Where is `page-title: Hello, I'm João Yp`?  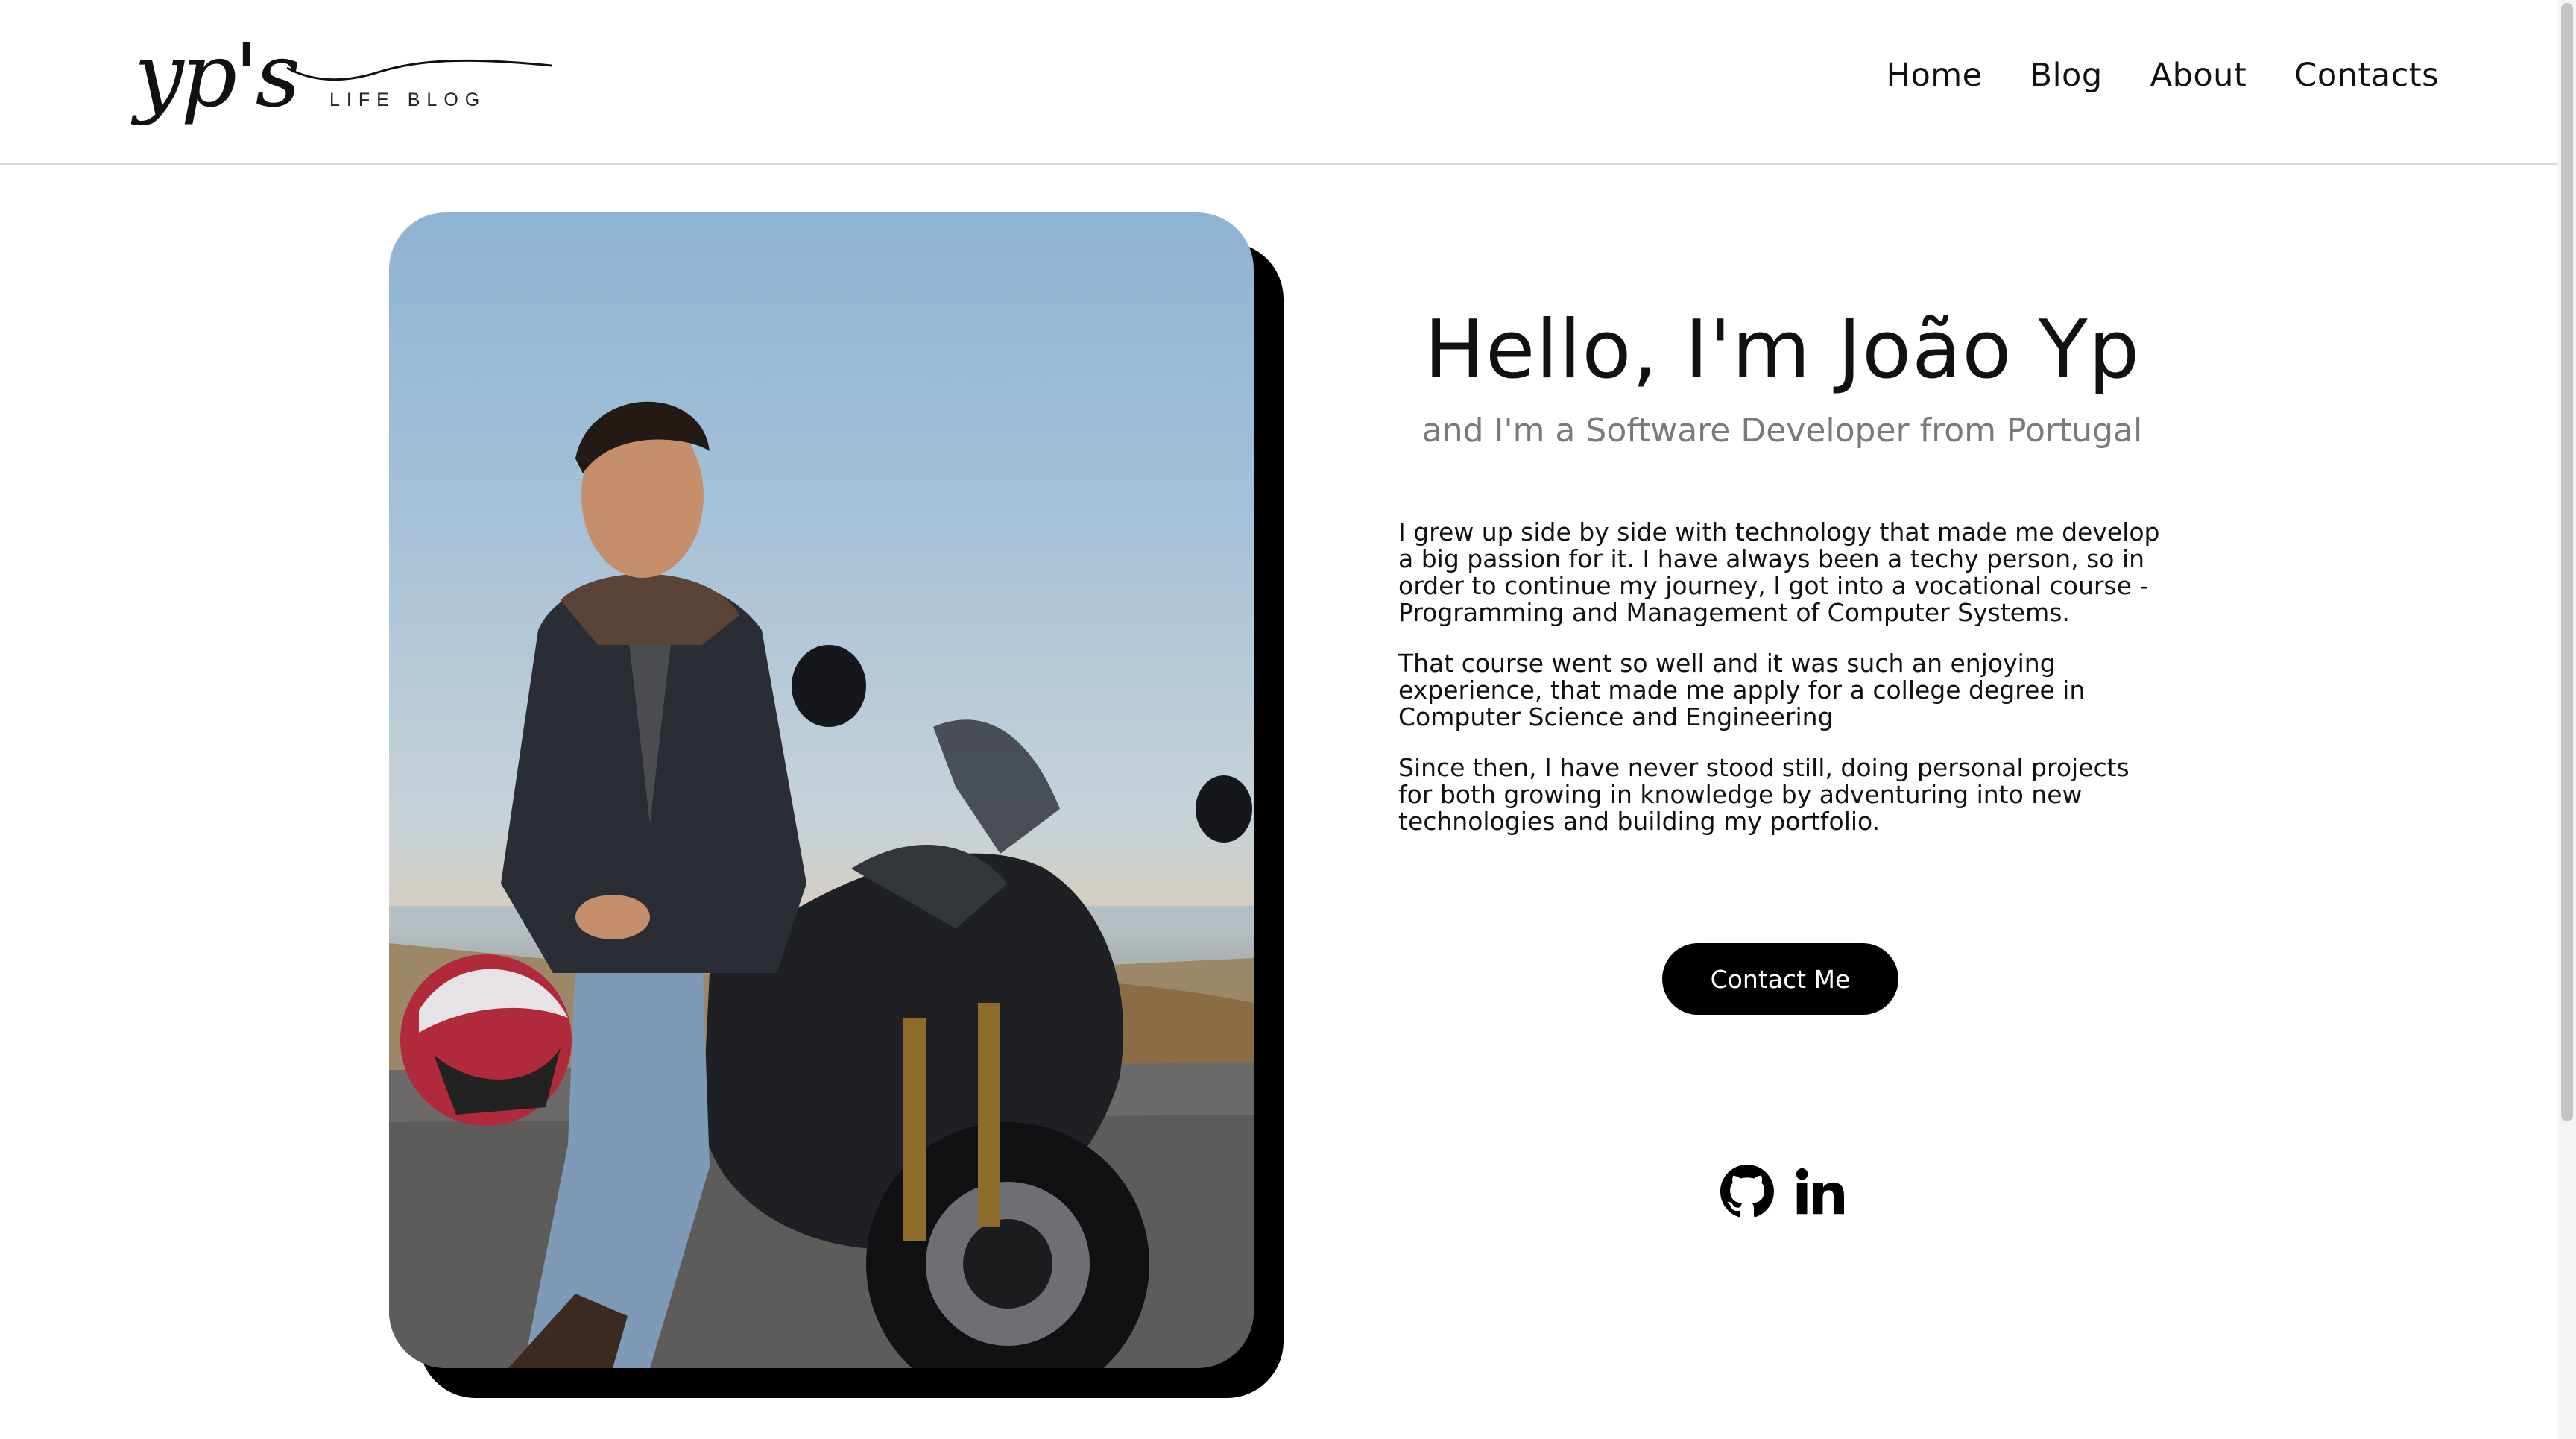 page-title: Hello, I'm João Yp is located at coordinates (1782, 350).